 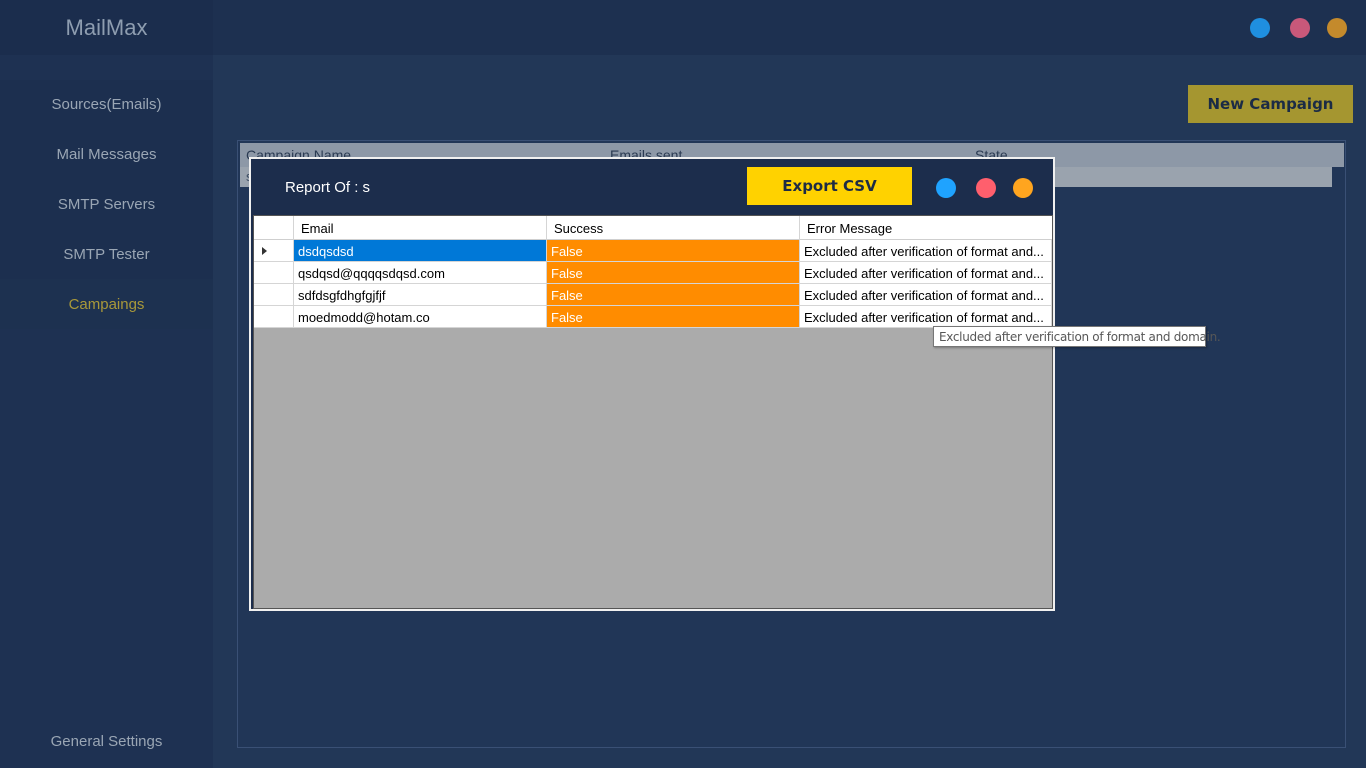 What do you see at coordinates (274, 228) in the screenshot?
I see `row-header-corner` at bounding box center [274, 228].